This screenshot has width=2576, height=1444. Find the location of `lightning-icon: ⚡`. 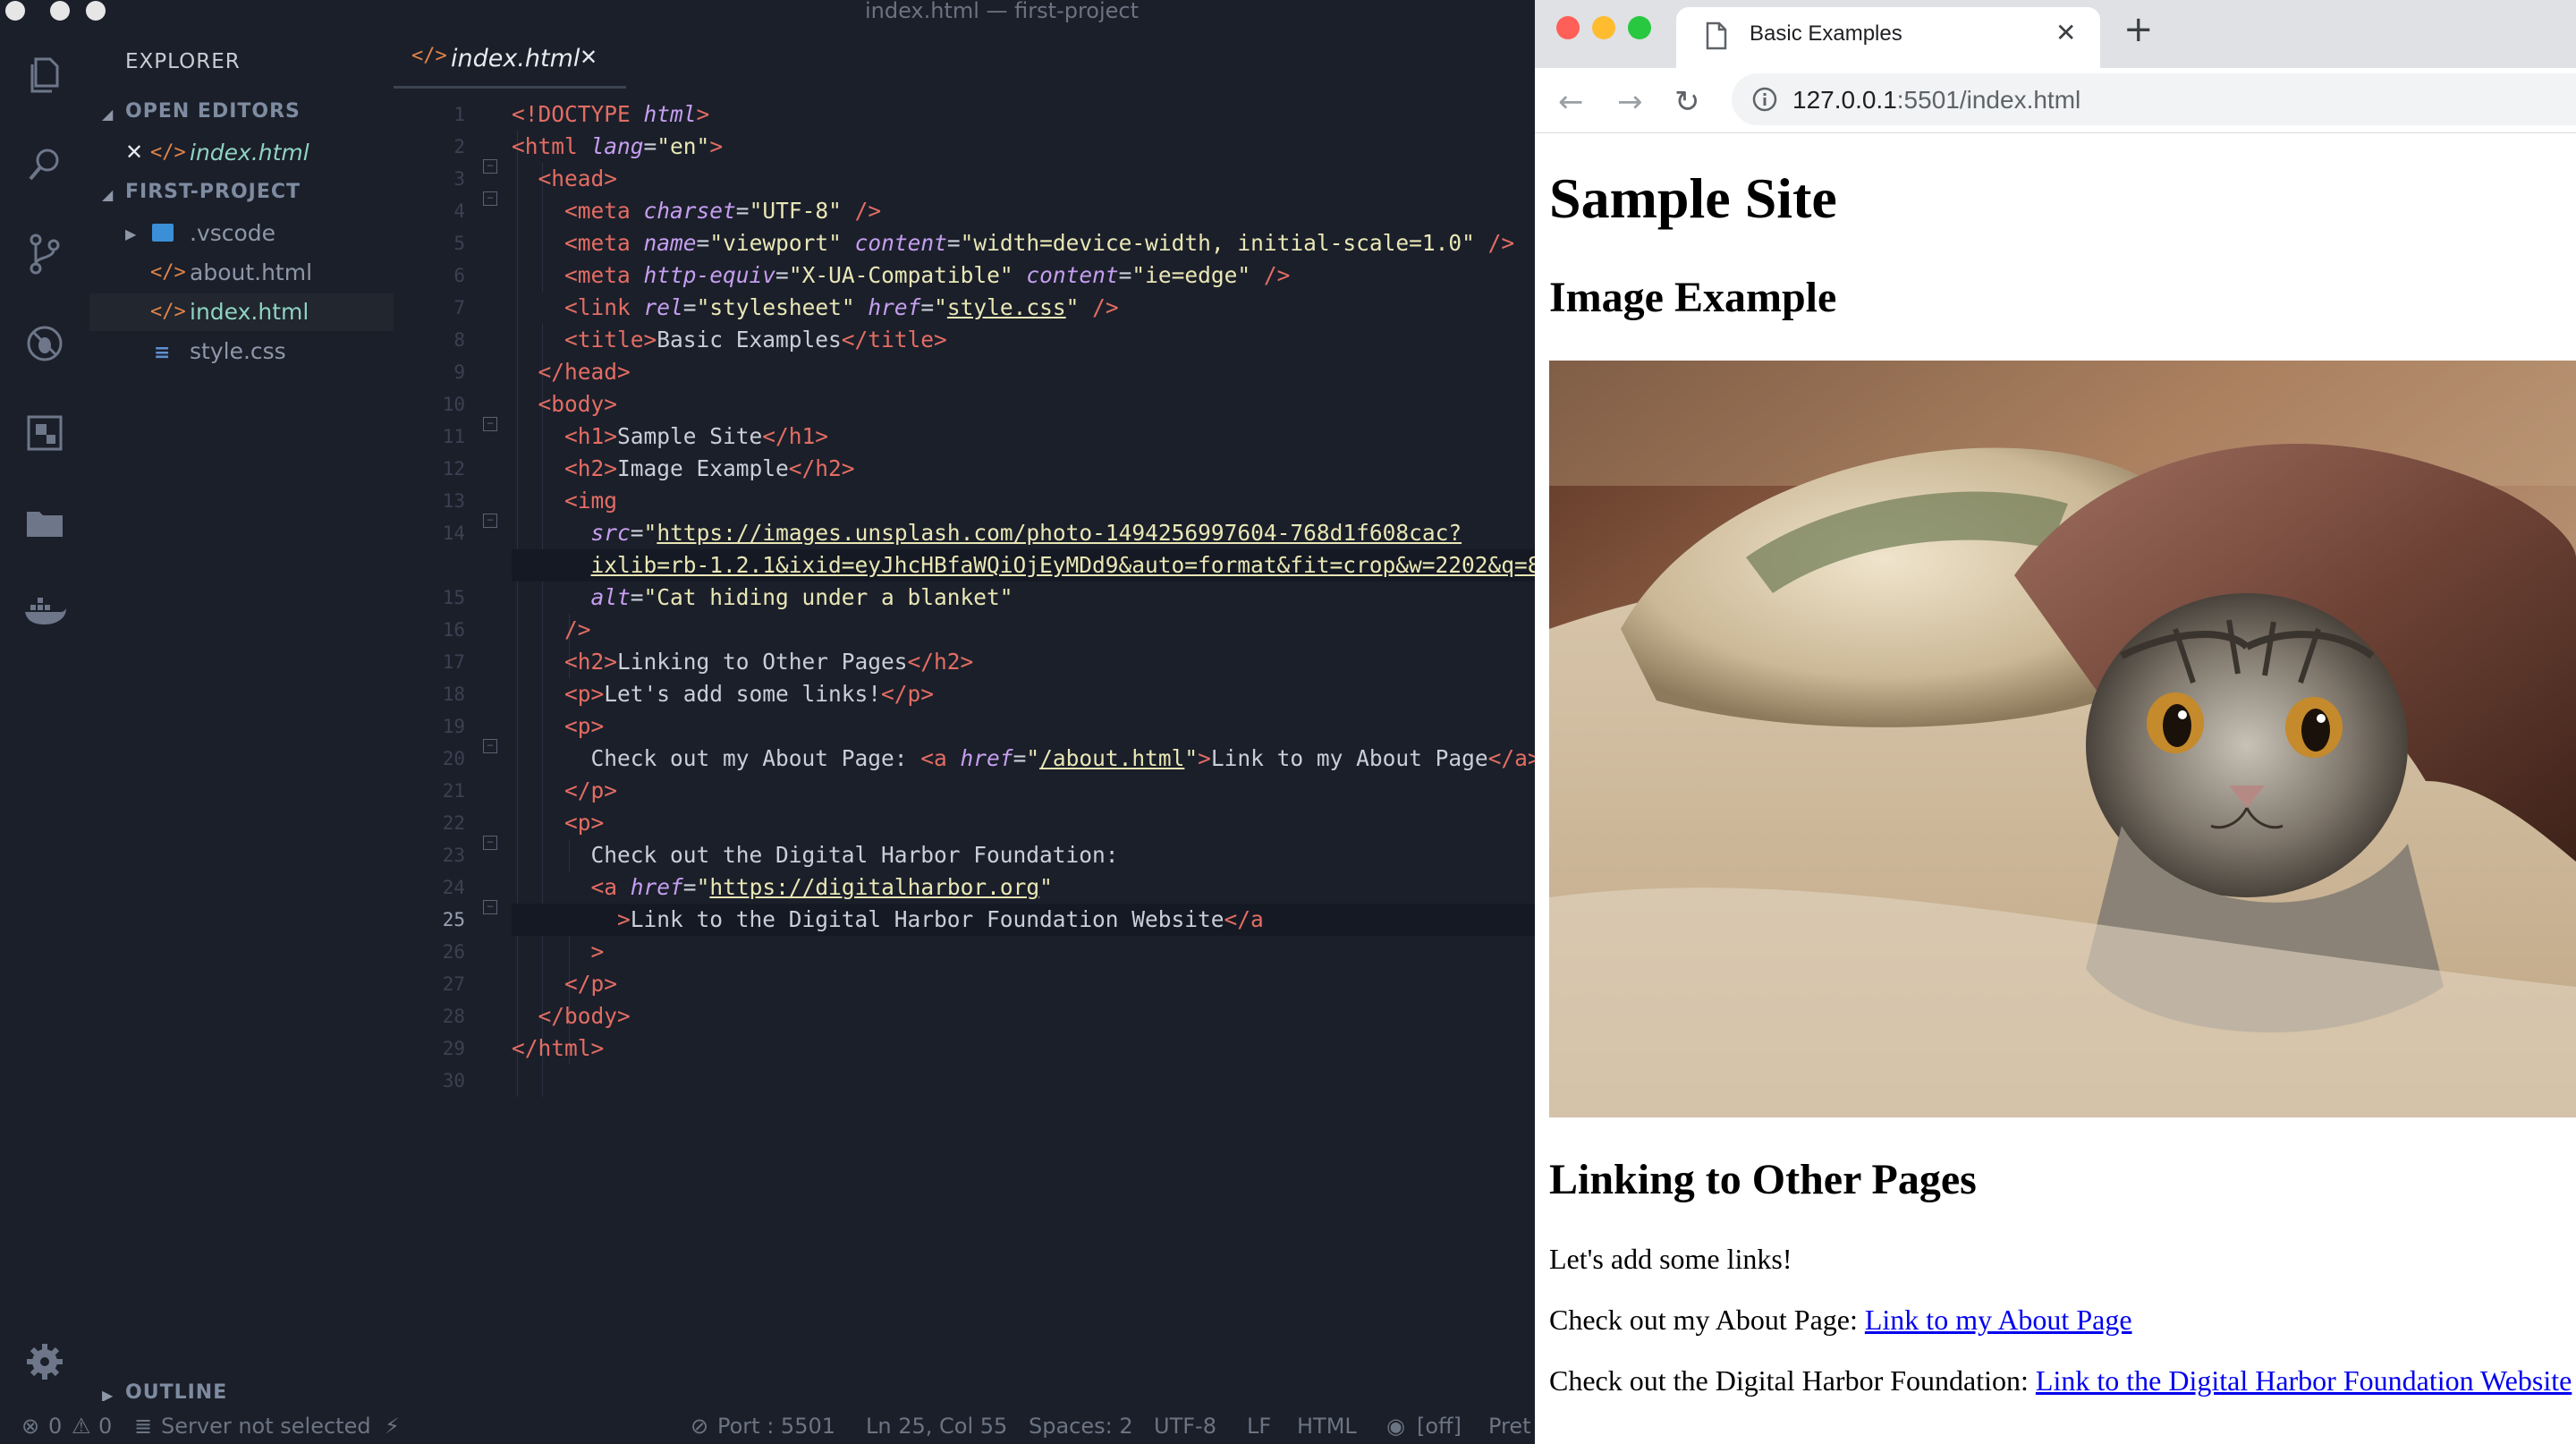

lightning-icon: ⚡ is located at coordinates (392, 1426).